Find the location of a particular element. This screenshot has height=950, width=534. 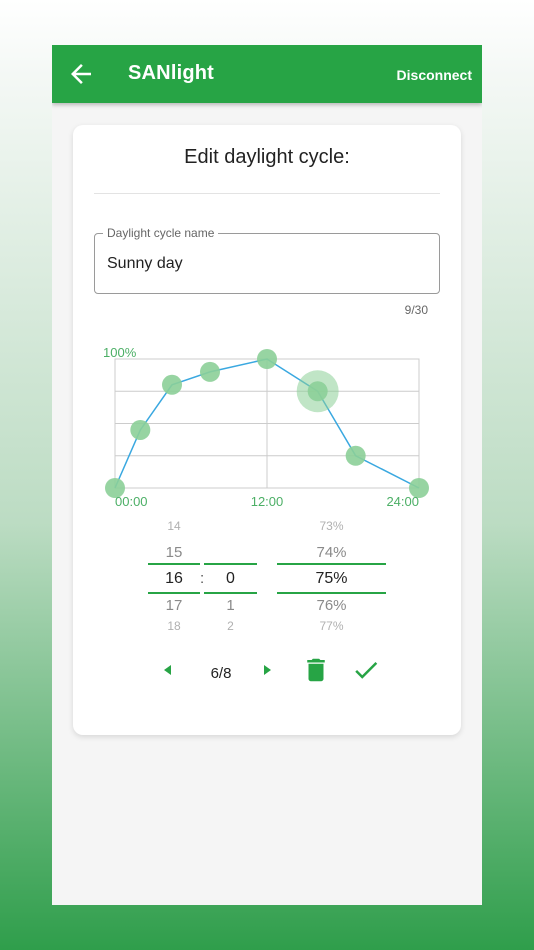

delete-point-button is located at coordinates (316, 670).